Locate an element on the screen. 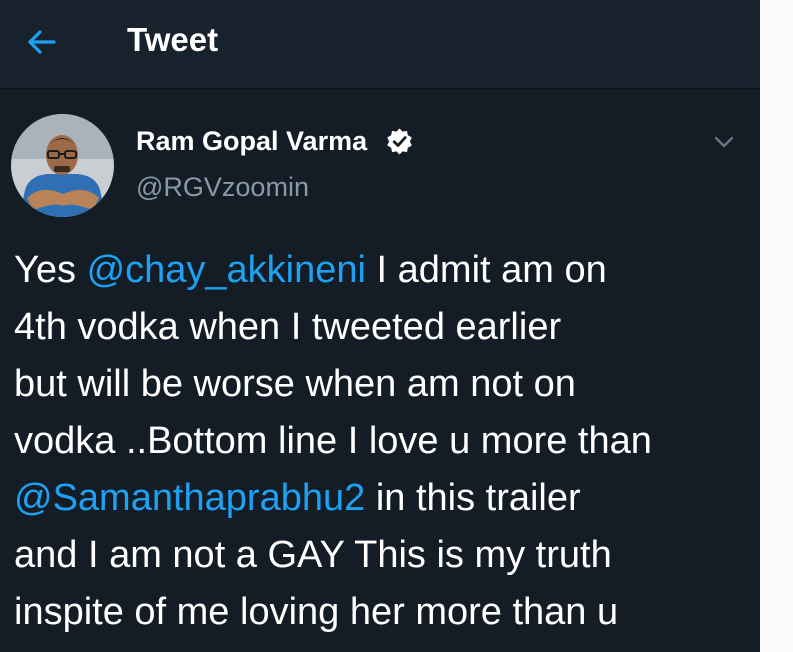 This screenshot has height=652, width=793. arrow-left-icon is located at coordinates (42, 42).